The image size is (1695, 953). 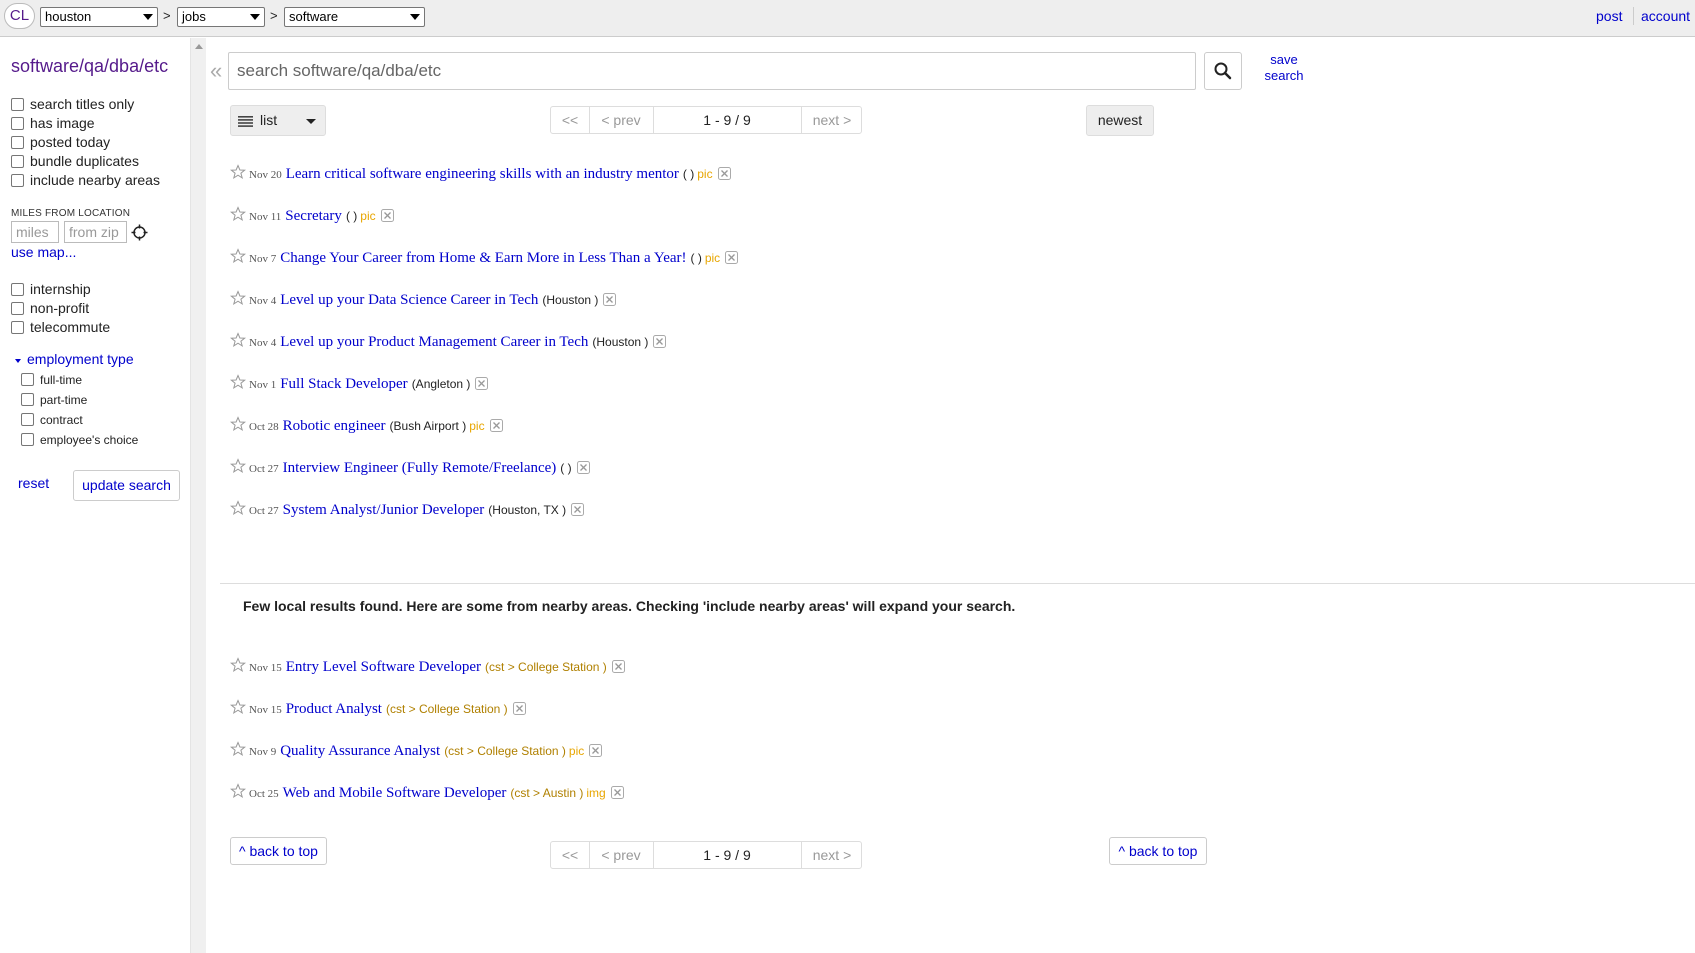 I want to click on locate-icon, so click(x=139, y=232).